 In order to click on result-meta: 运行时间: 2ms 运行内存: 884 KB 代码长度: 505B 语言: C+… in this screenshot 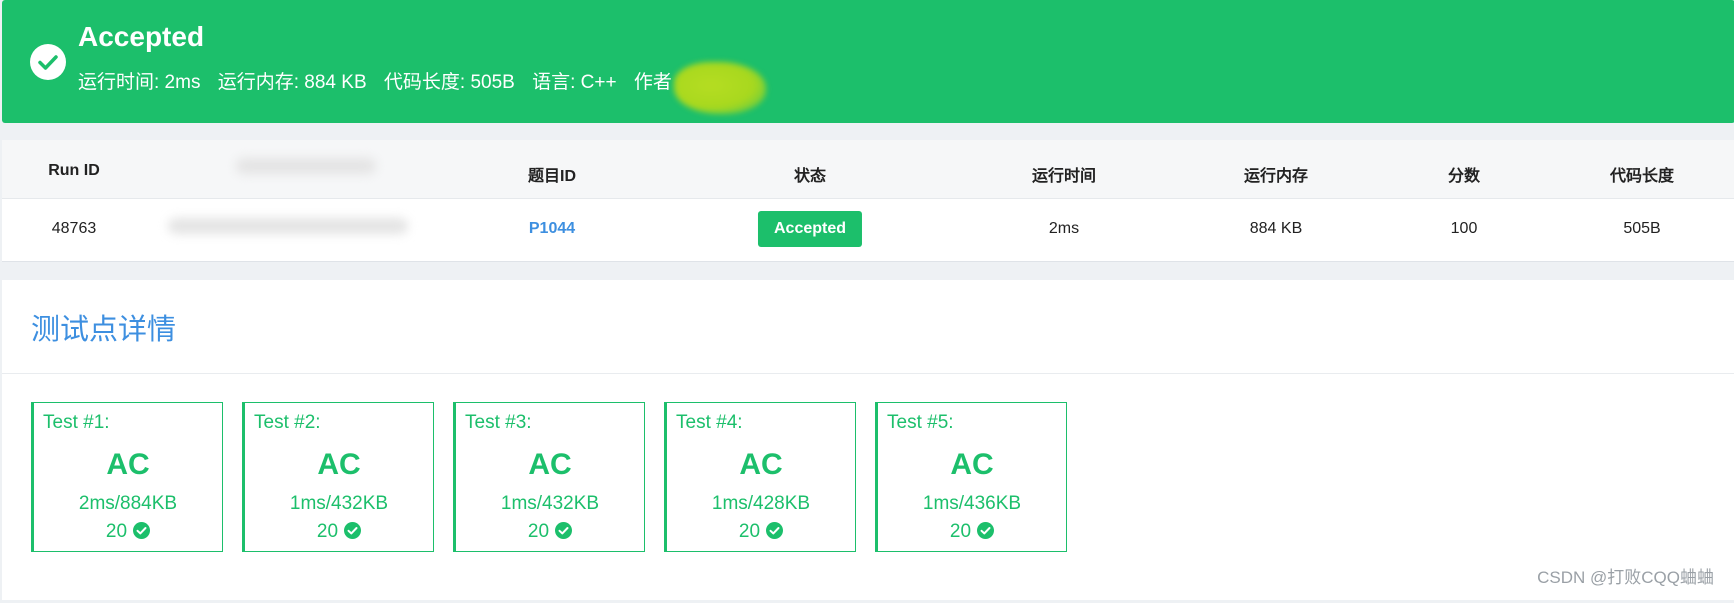, I will do `click(381, 83)`.